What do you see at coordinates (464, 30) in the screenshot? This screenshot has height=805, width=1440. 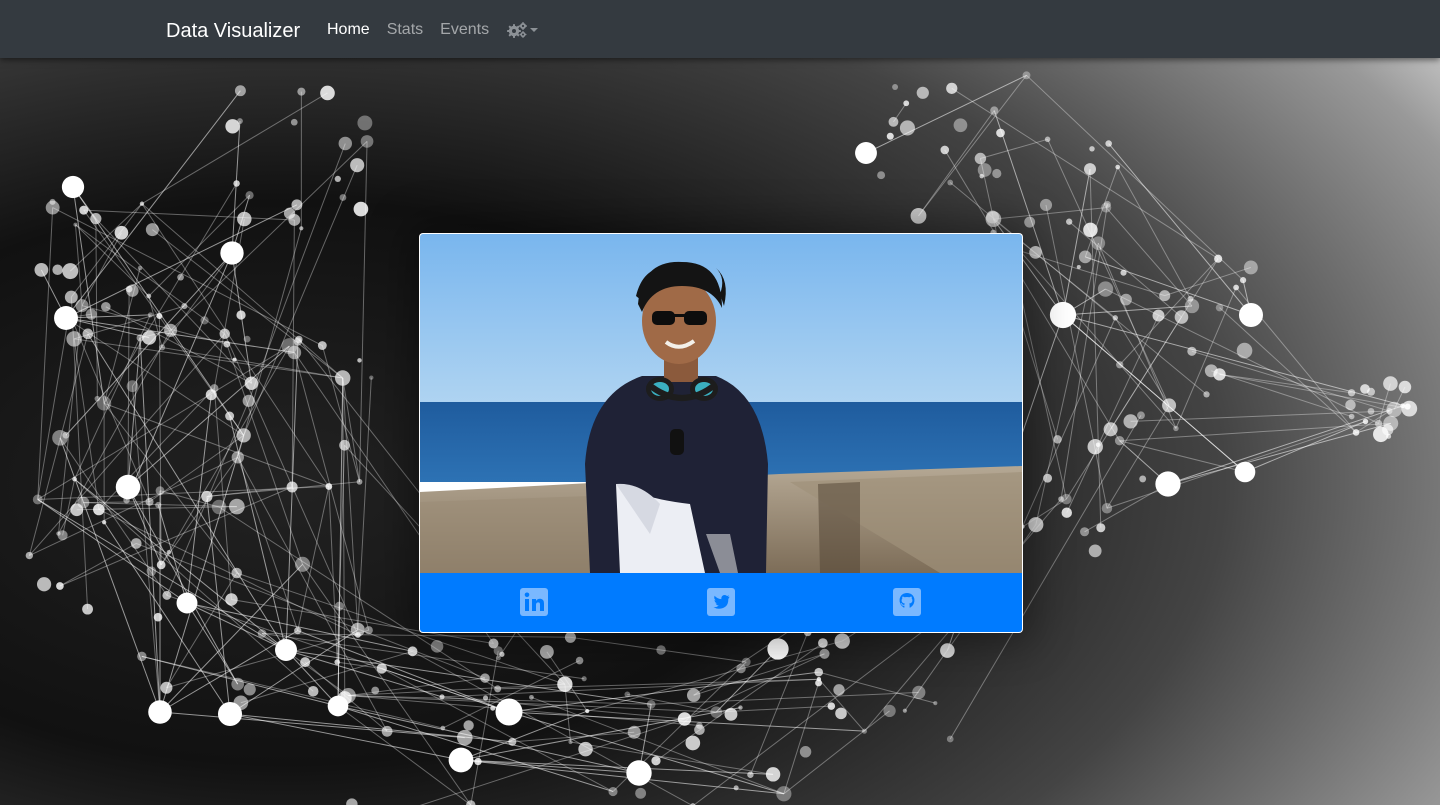 I see `nav-link-events: Events` at bounding box center [464, 30].